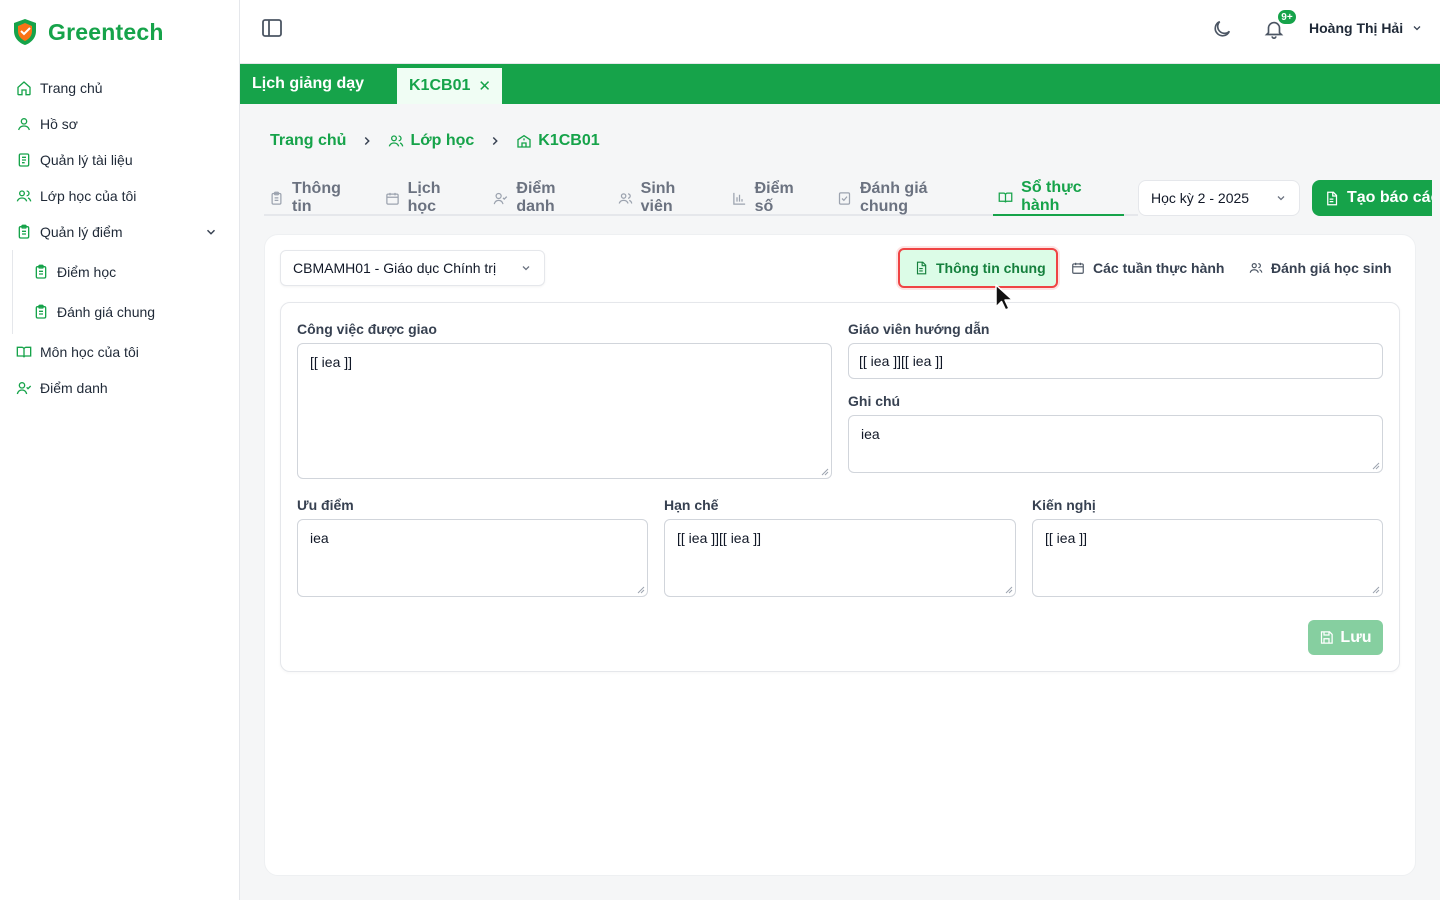 This screenshot has height=900, width=1440. Describe the element at coordinates (1115, 361) in the screenshot. I see `instructor-input: [[ iea ]][[ iea ]]` at that location.